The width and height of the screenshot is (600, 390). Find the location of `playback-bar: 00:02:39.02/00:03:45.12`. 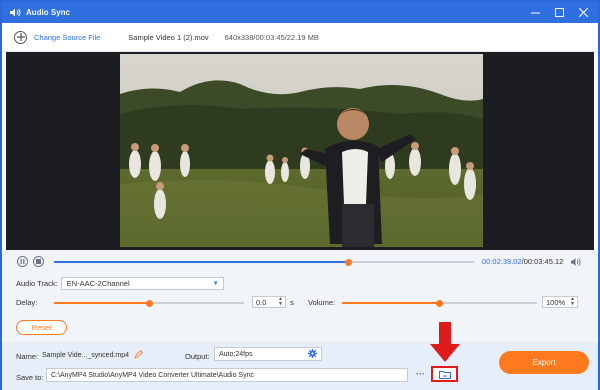

playback-bar: 00:02:39.02/00:03:45.12 is located at coordinates (300, 262).